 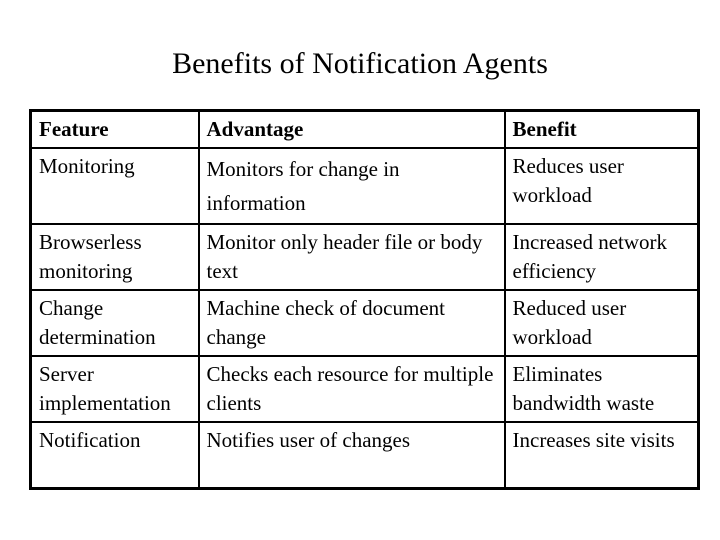 I want to click on column-header-benefit: Benefit, so click(x=601, y=129).